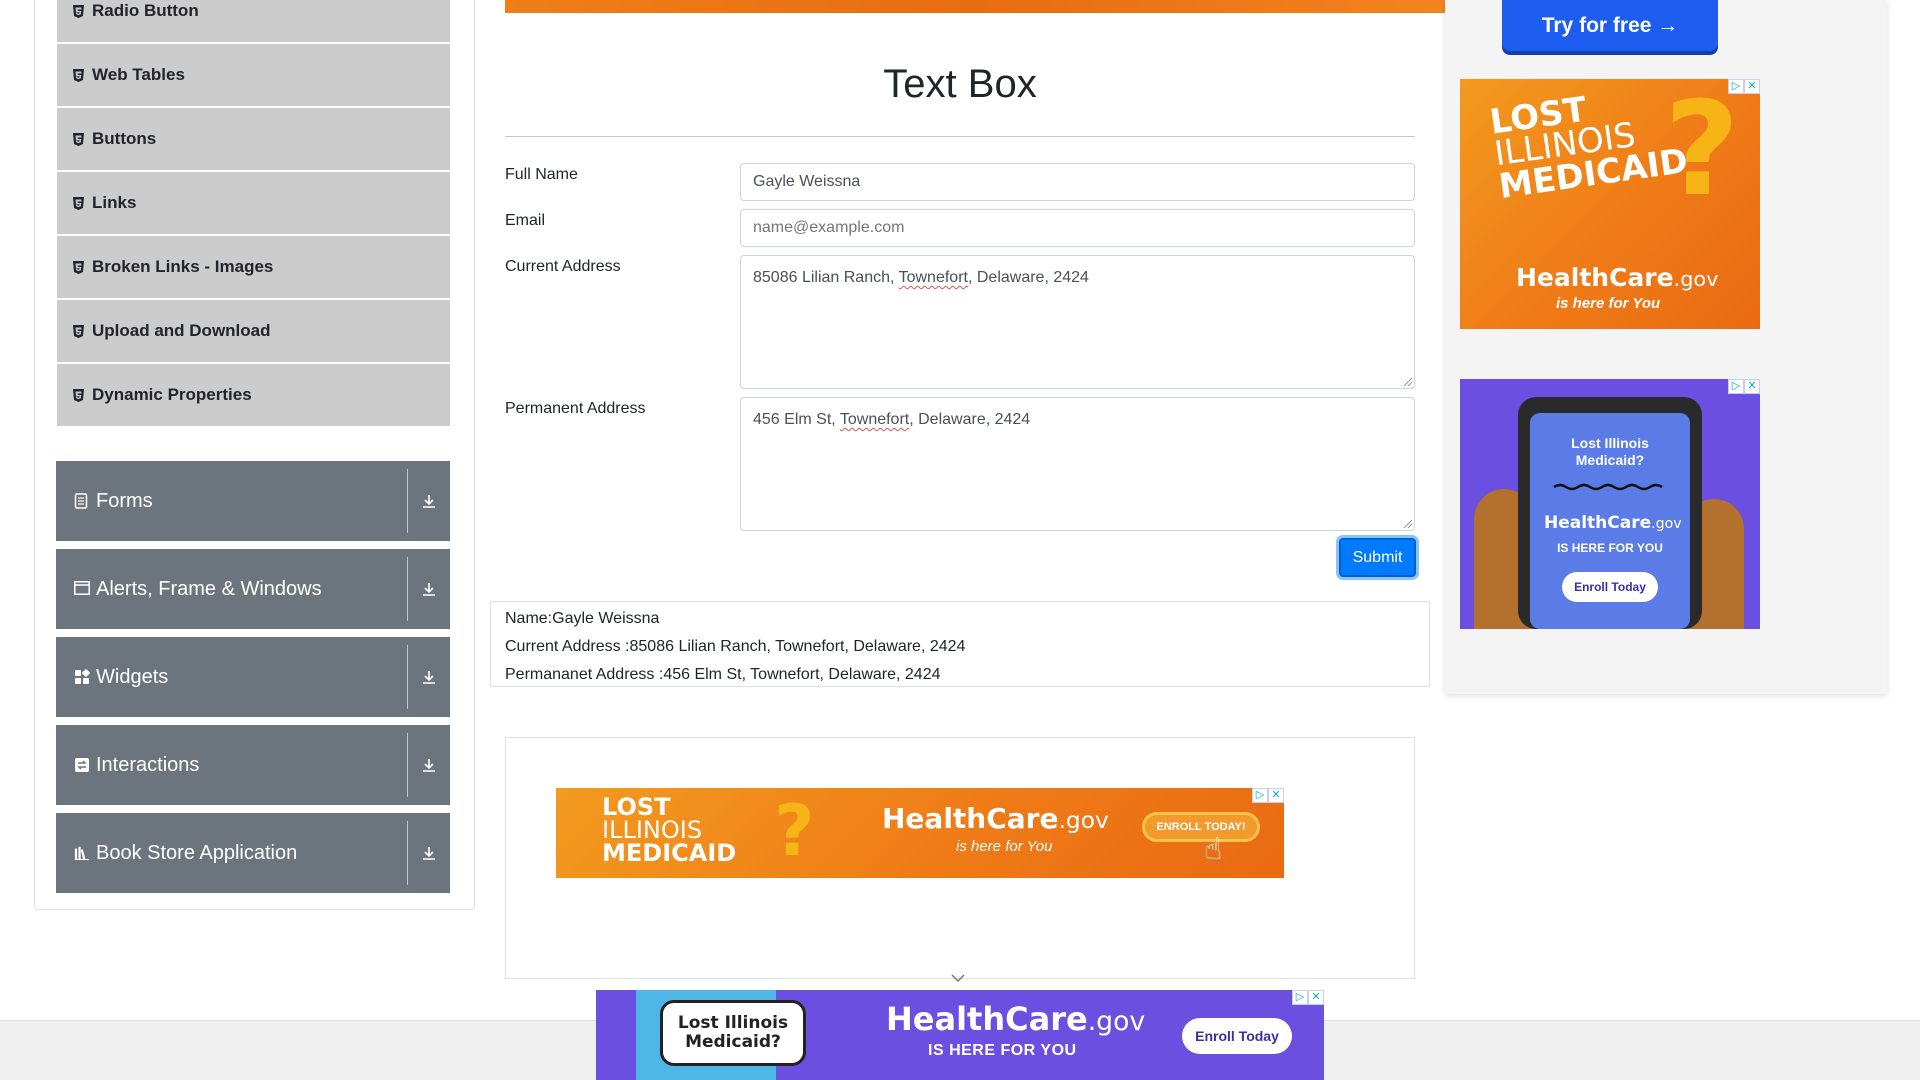  I want to click on ad-tagline: IS HERE FOR YOU, so click(1002, 1050).